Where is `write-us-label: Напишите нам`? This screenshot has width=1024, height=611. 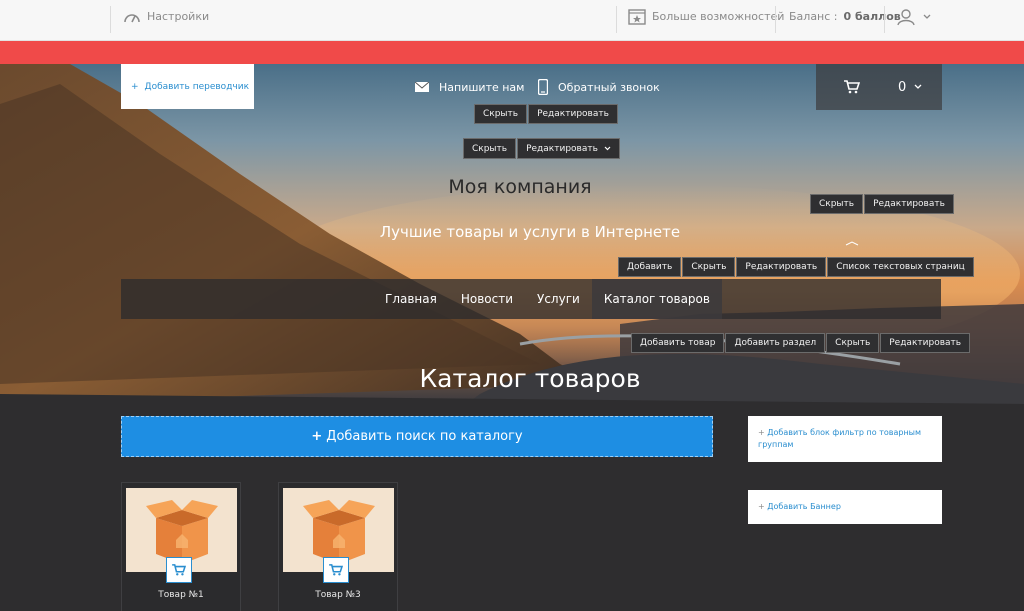 write-us-label: Напишите нам is located at coordinates (482, 87).